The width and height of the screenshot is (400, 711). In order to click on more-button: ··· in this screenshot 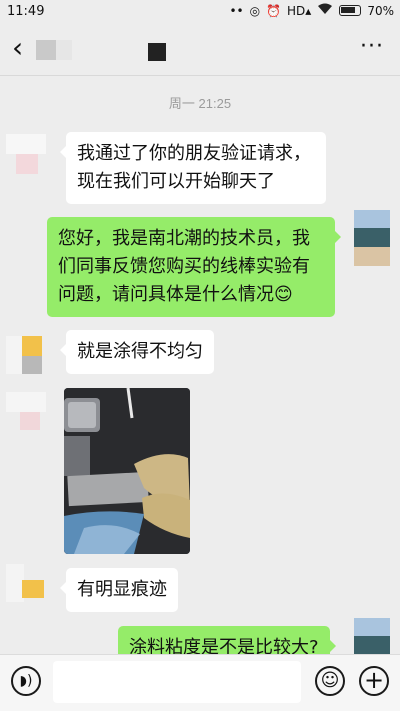, I will do `click(372, 46)`.